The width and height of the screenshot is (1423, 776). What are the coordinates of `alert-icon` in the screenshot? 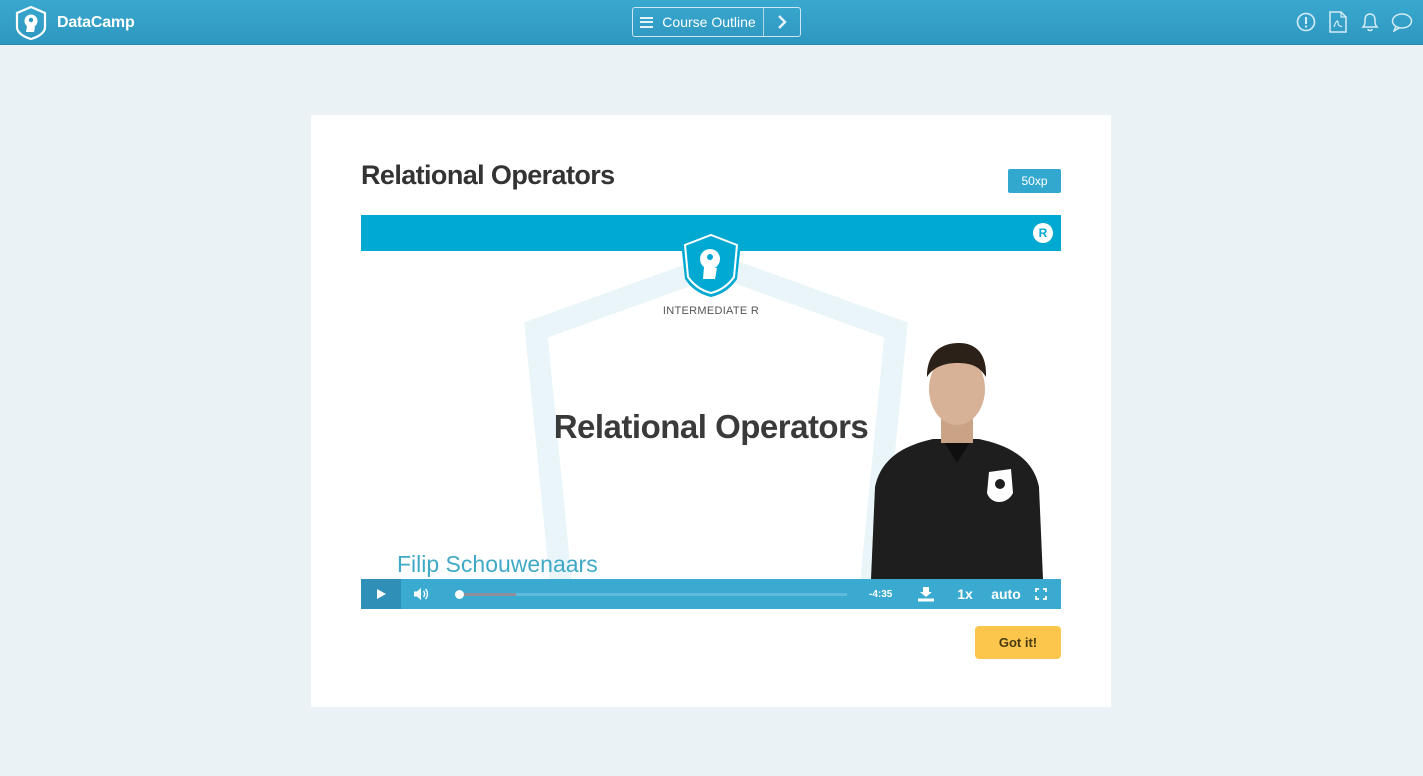 It's located at (1306, 22).